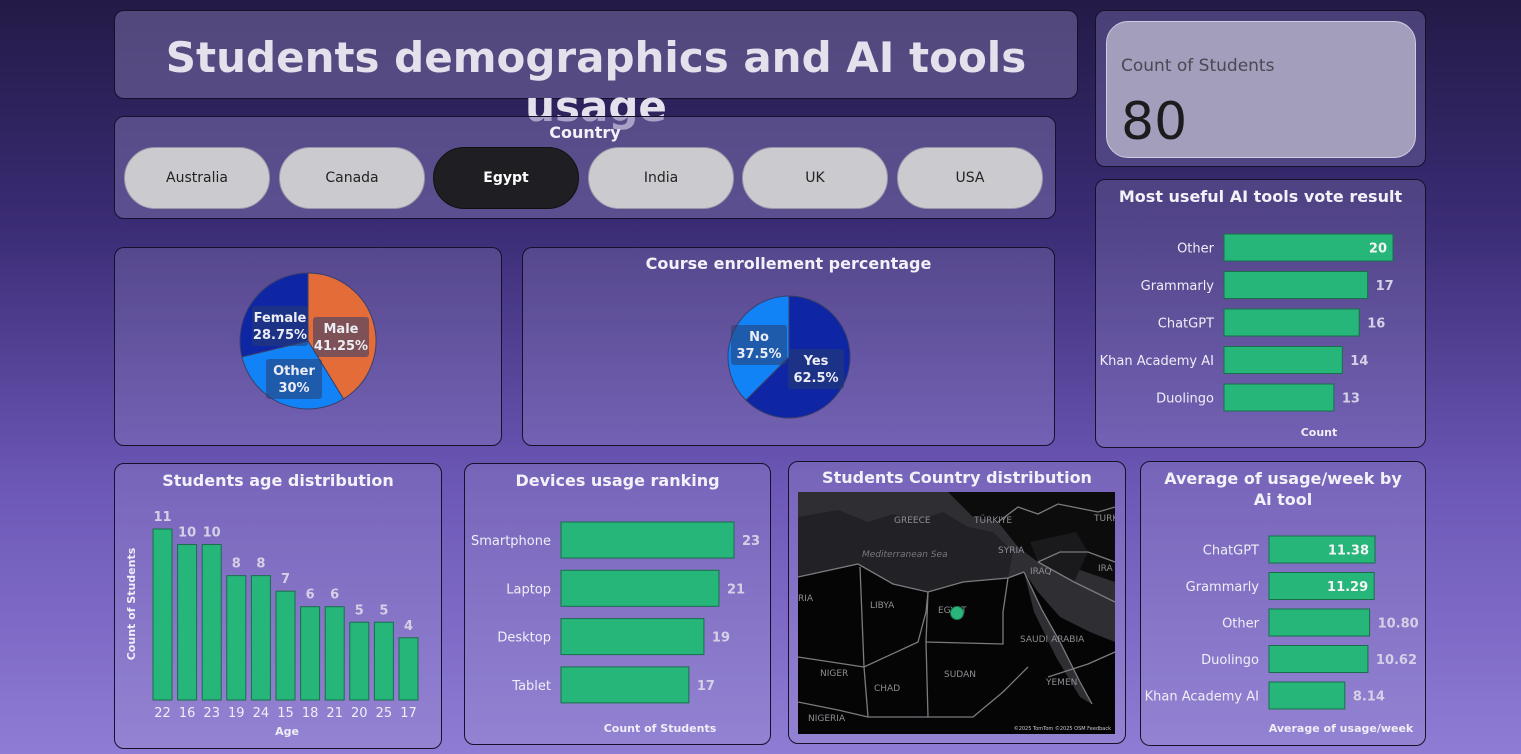 Image resolution: width=1521 pixels, height=754 pixels. I want to click on kpi-card: Count of Students 80, so click(1261, 89).